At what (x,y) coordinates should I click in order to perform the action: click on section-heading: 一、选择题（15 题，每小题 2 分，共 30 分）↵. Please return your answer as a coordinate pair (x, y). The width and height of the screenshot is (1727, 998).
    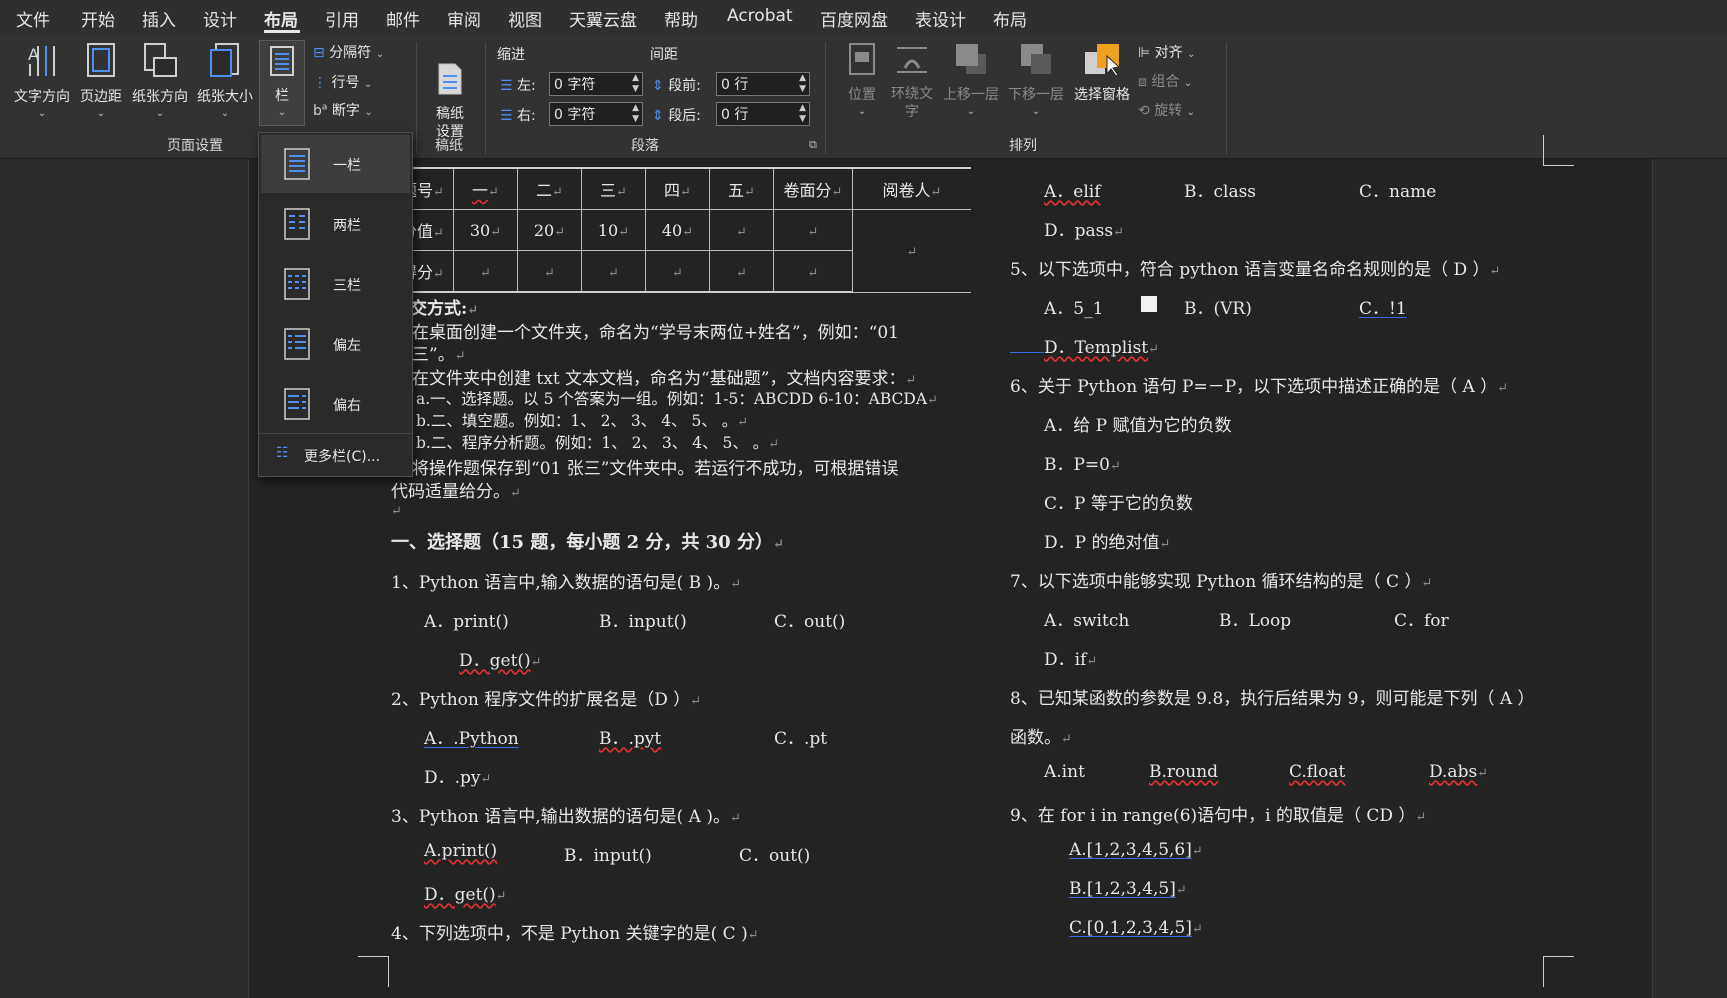
    Looking at the image, I should click on (587, 542).